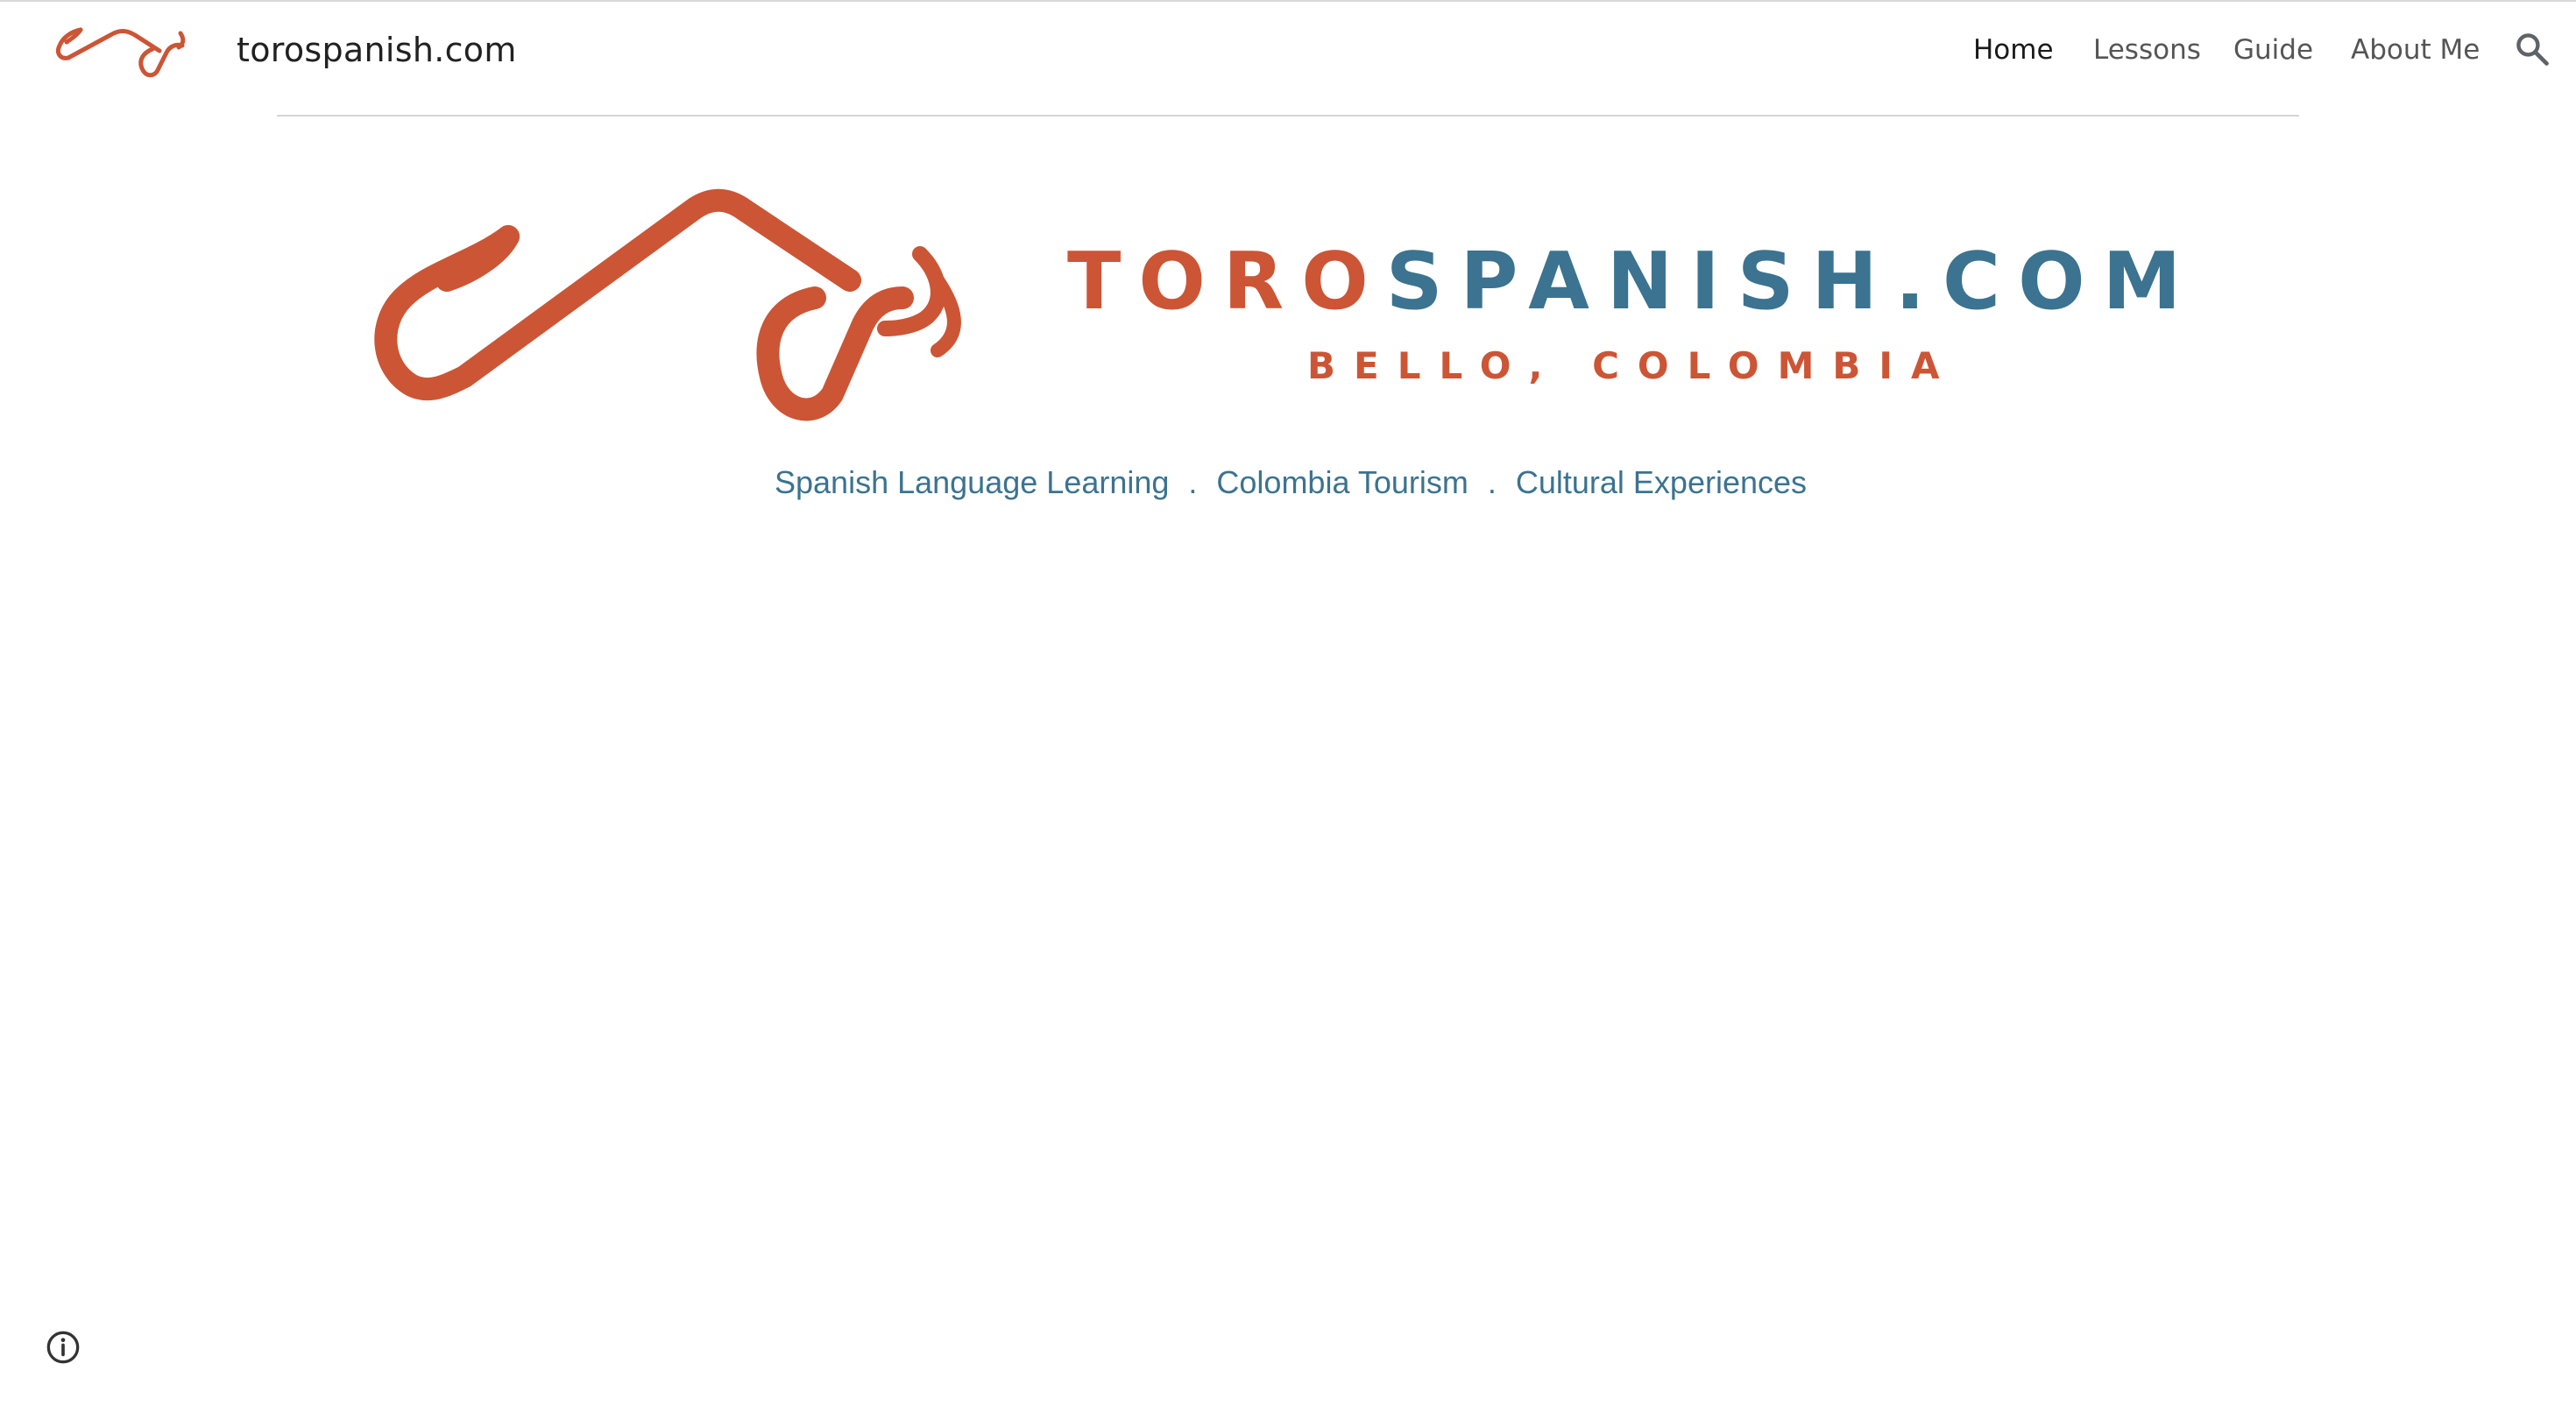 This screenshot has width=2576, height=1406. What do you see at coordinates (1342, 482) in the screenshot?
I see `tagline-item: Colombia Tourism` at bounding box center [1342, 482].